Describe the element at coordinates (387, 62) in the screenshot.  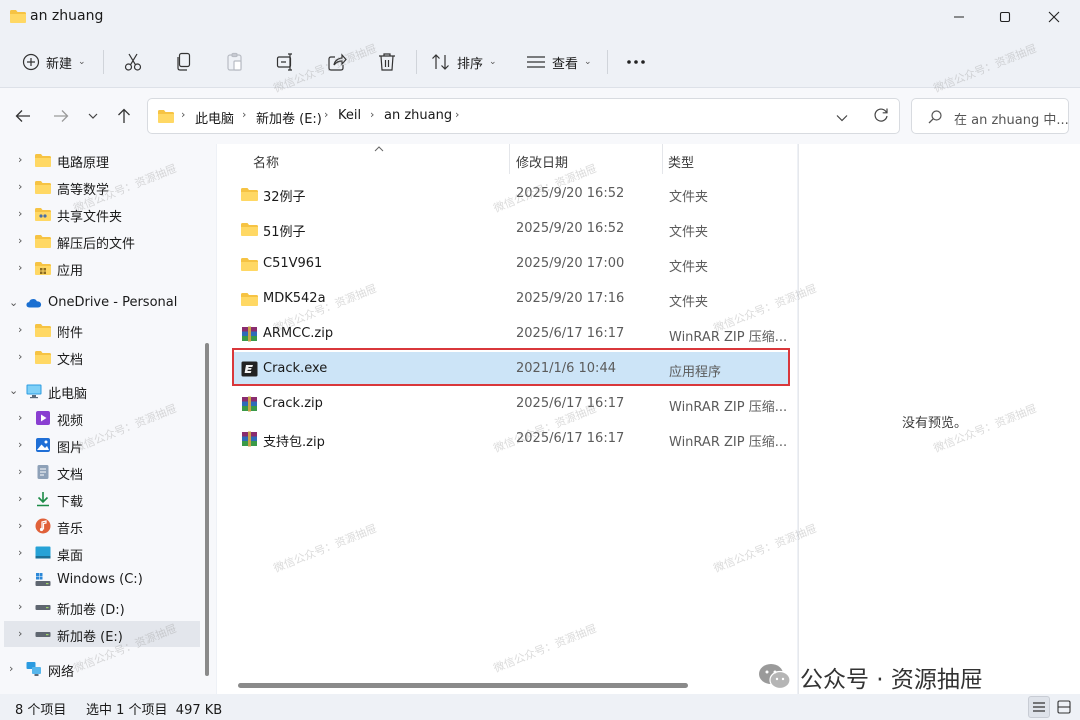
I see `delete-button` at that location.